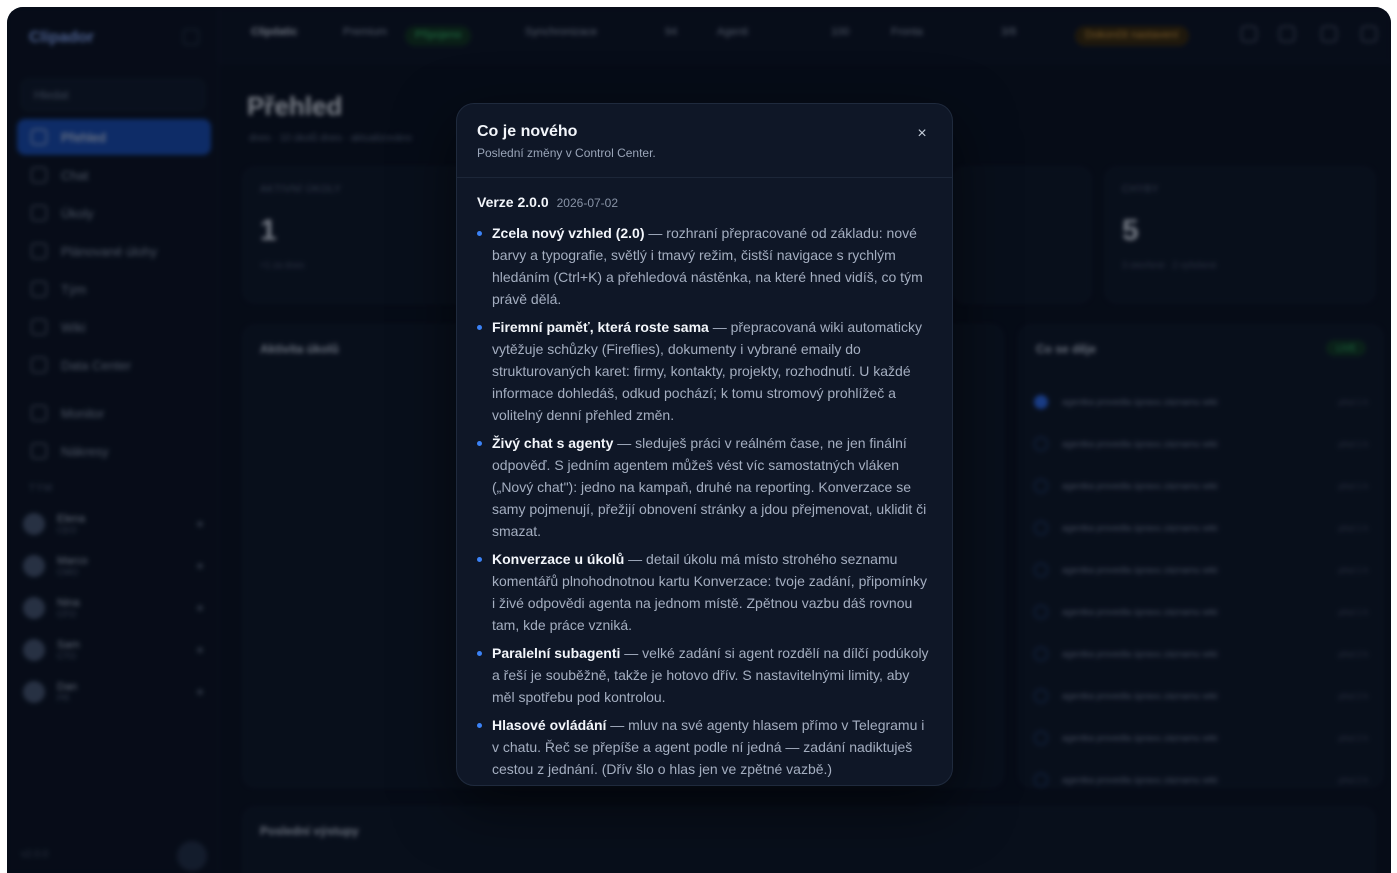 The width and height of the screenshot is (1397, 873). What do you see at coordinates (553, 443) in the screenshot?
I see `changelog-item-title: Živý chat s agenty` at bounding box center [553, 443].